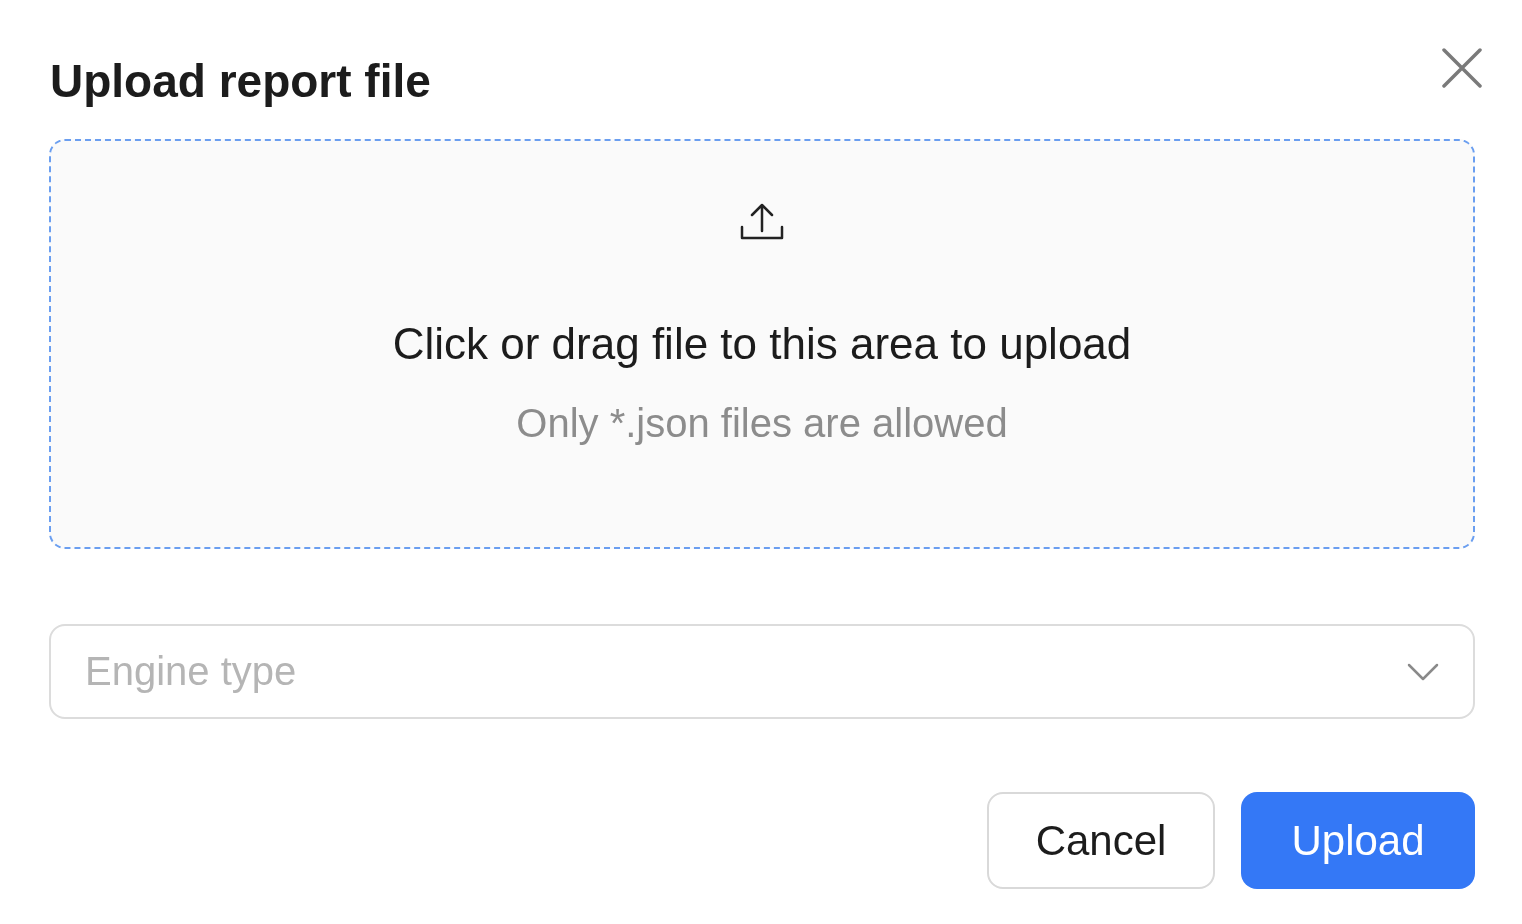 This screenshot has height=924, width=1522. Describe the element at coordinates (240, 81) in the screenshot. I see `dialog-title: Upload report file` at that location.